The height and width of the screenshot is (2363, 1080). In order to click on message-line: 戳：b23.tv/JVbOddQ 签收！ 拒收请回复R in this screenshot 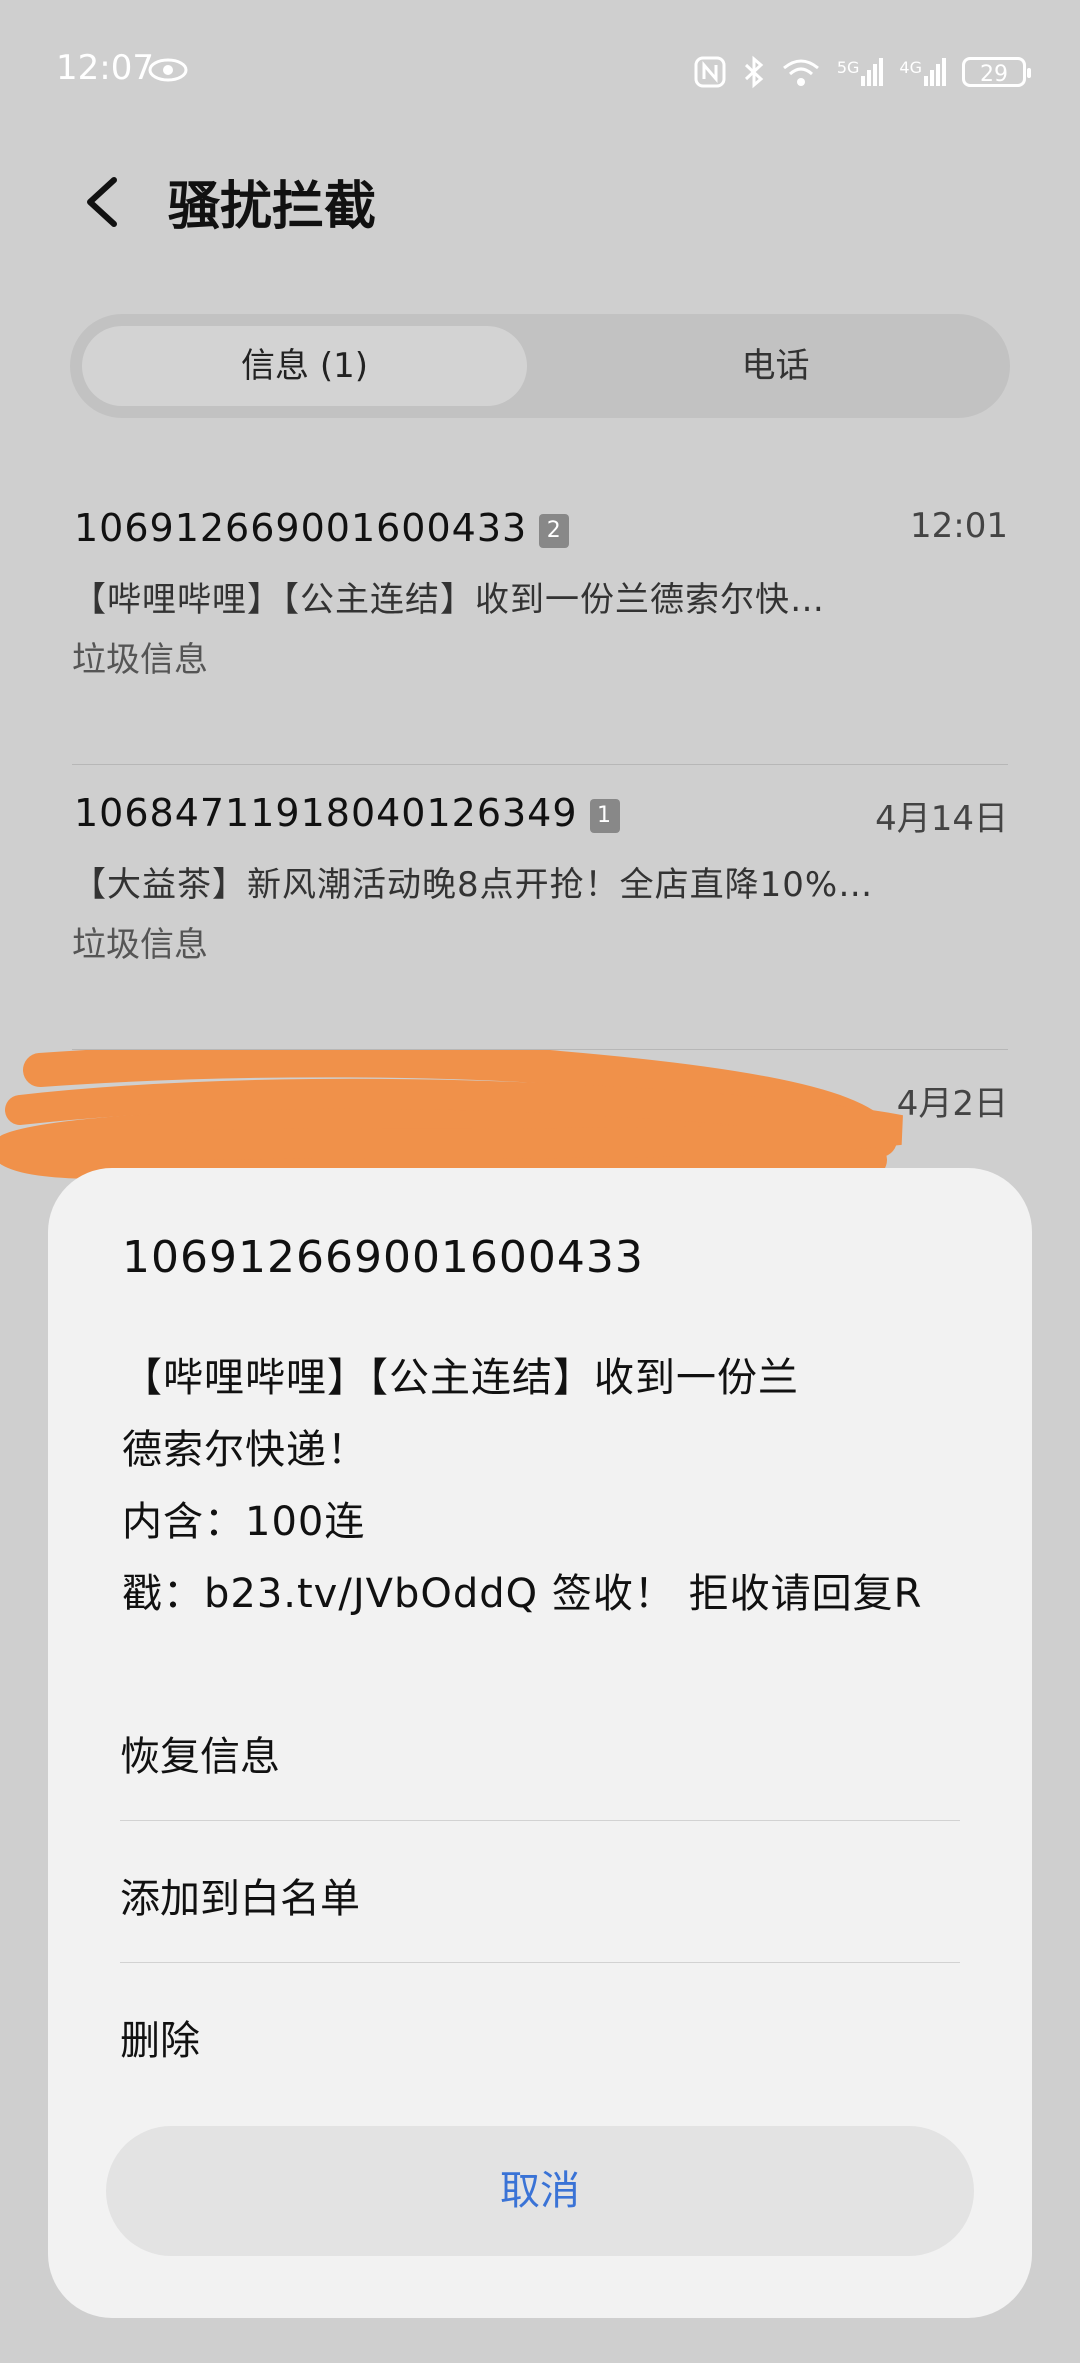, I will do `click(522, 1594)`.